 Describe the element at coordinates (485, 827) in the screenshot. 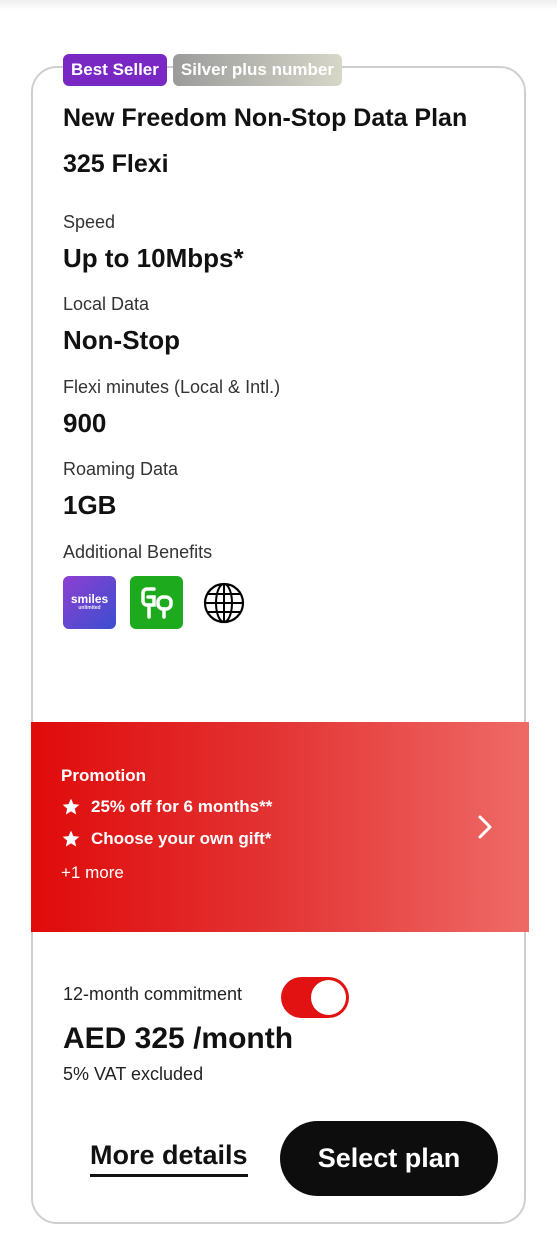

I see `chevron-right-icon` at that location.